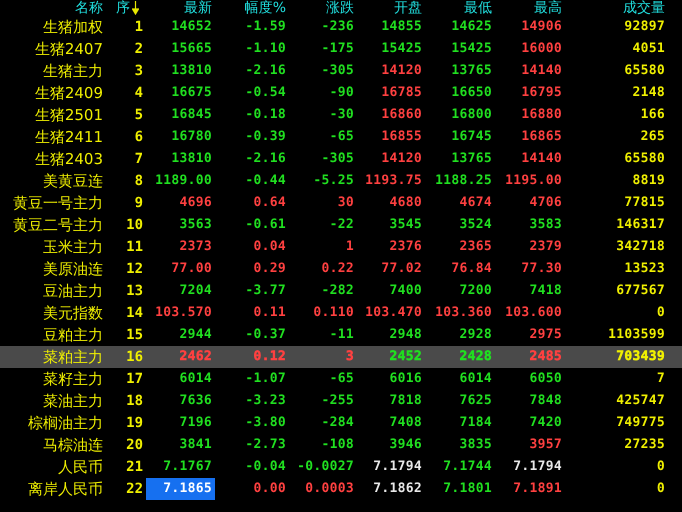 The image size is (682, 512). Describe the element at coordinates (471, 114) in the screenshot. I see `table-cell: 16800` at that location.